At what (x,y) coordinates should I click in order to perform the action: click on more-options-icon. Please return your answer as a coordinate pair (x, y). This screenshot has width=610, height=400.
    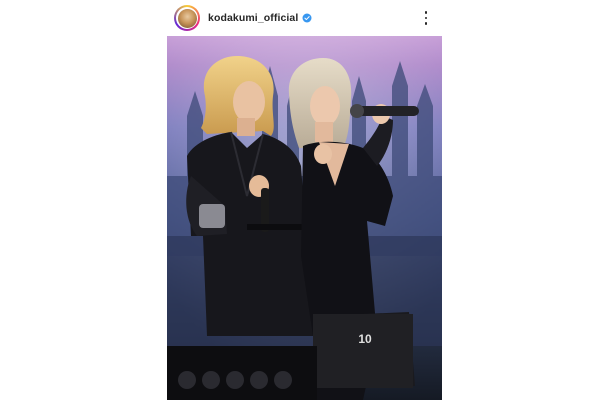
    Looking at the image, I should click on (426, 18).